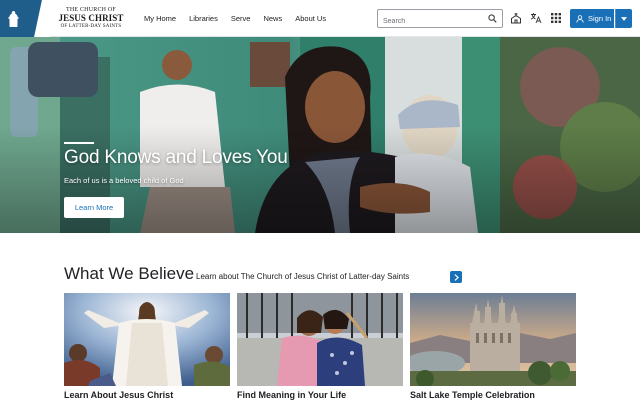  I want to click on card-find-meaning: Find Meaning in Your Life, so click(320, 346).